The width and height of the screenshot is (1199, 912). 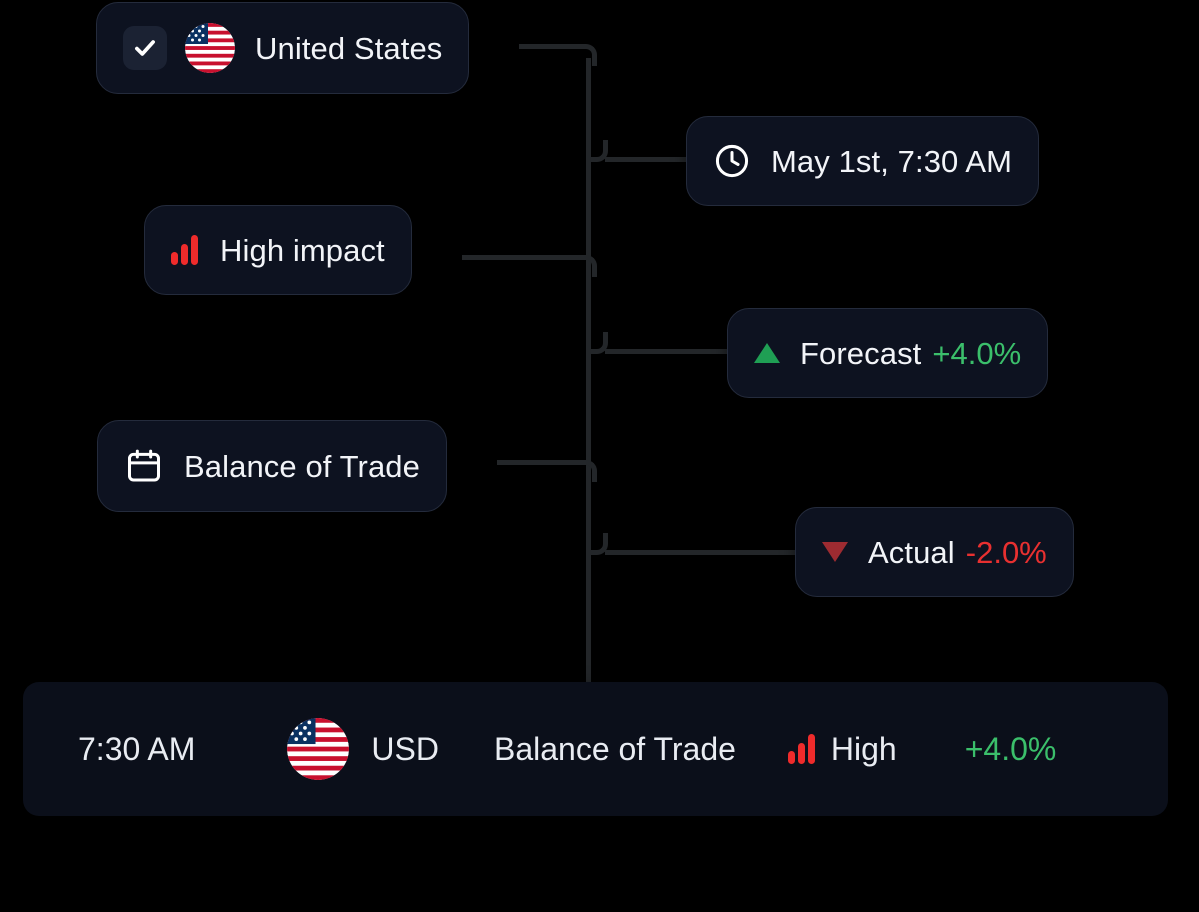 What do you see at coordinates (767, 353) in the screenshot?
I see `triangle-up-icon` at bounding box center [767, 353].